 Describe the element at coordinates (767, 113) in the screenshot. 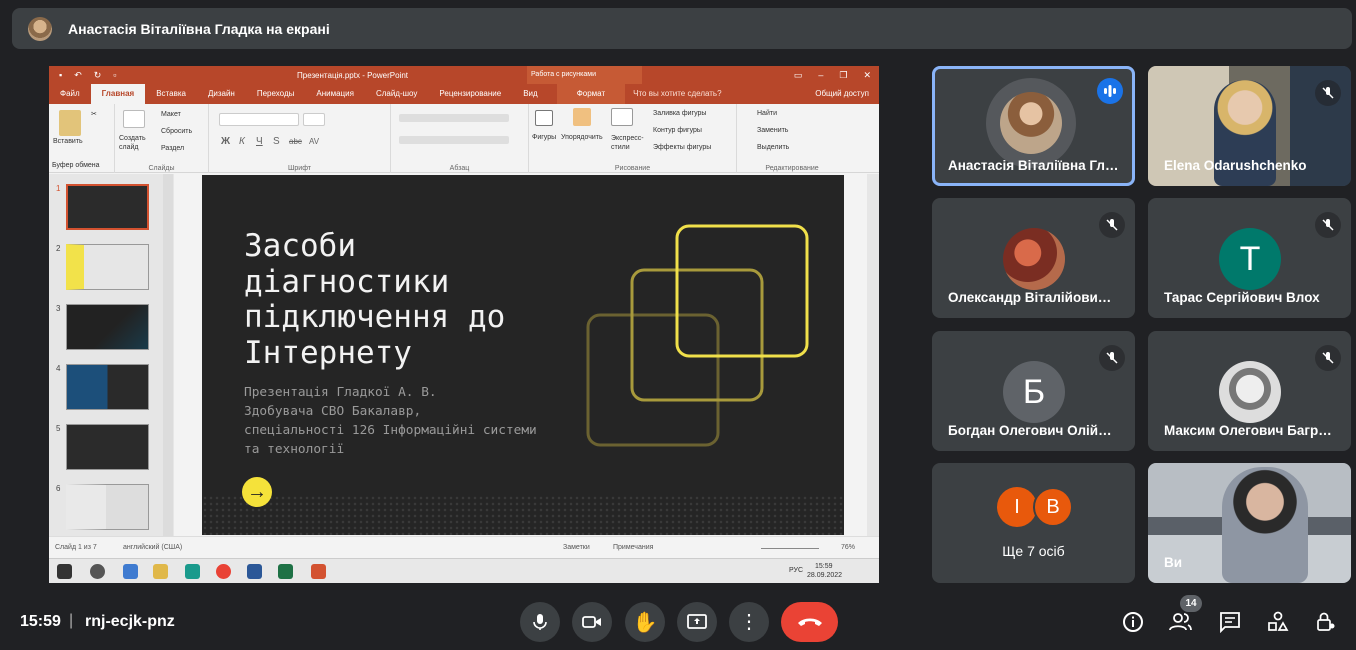

I see `find-label: Найти` at that location.